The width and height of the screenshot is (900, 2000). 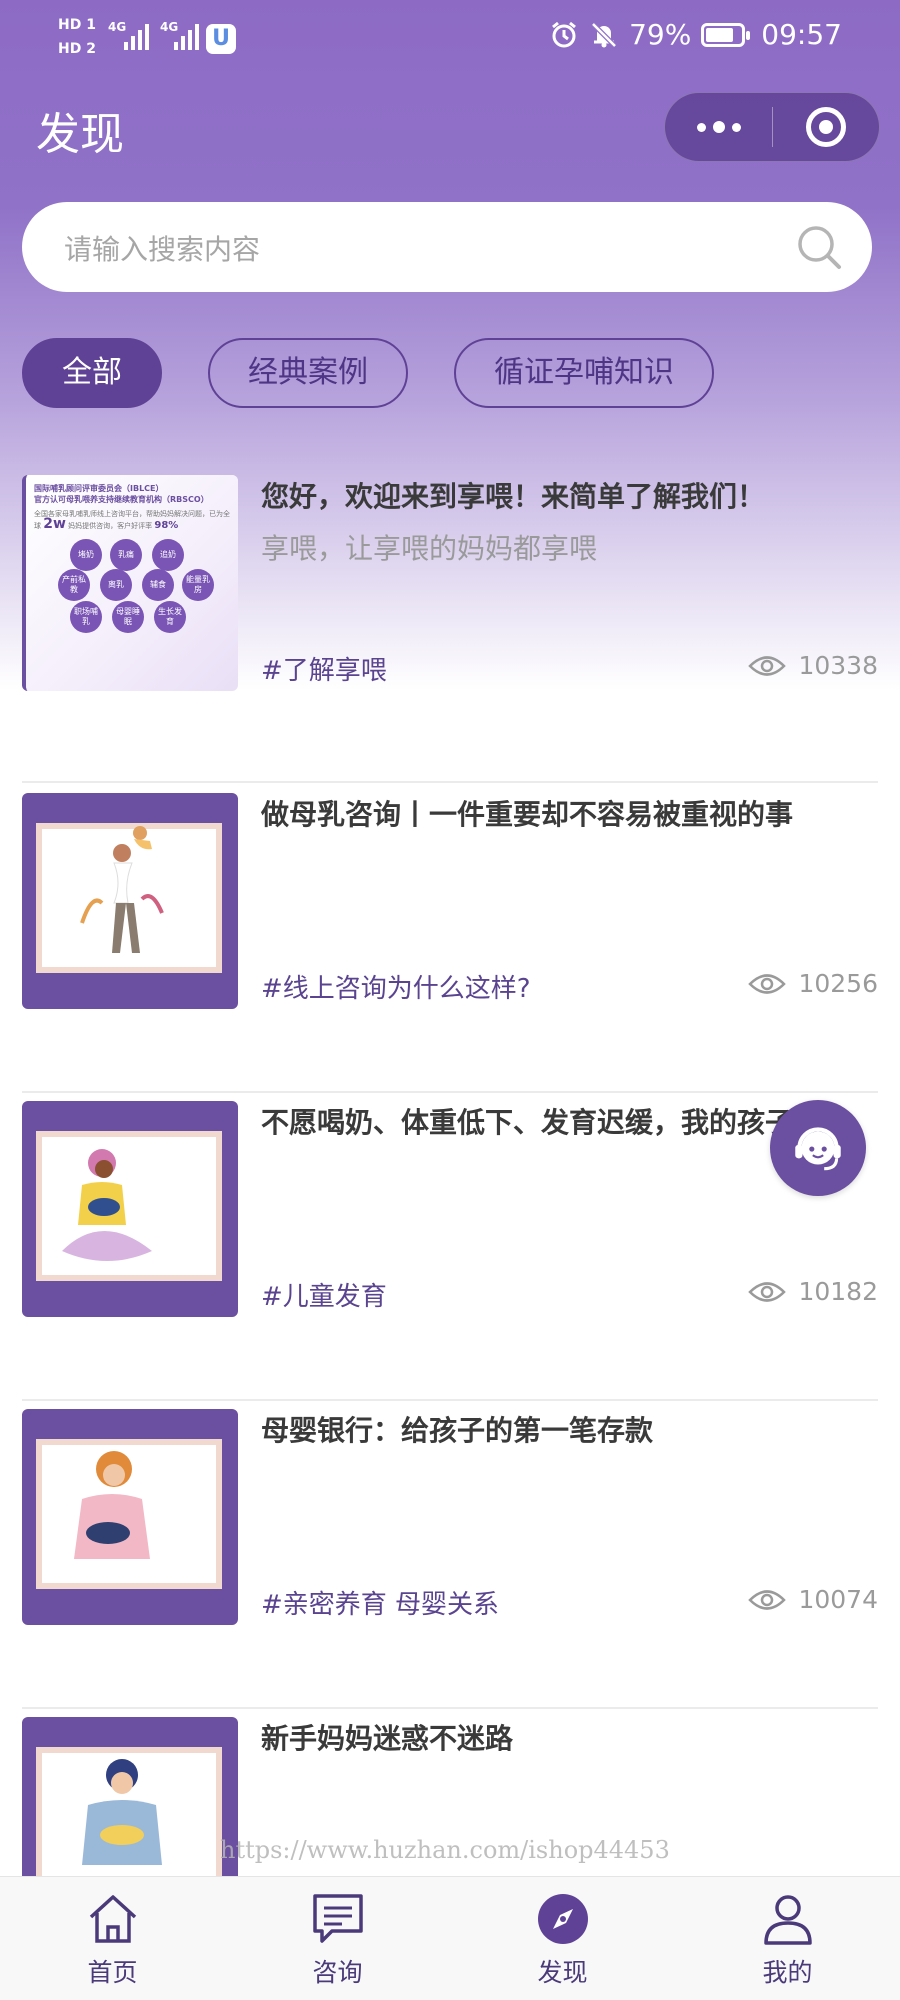 I want to click on tab-evidence-knowledge: 循证孕哺知识, so click(x=584, y=373).